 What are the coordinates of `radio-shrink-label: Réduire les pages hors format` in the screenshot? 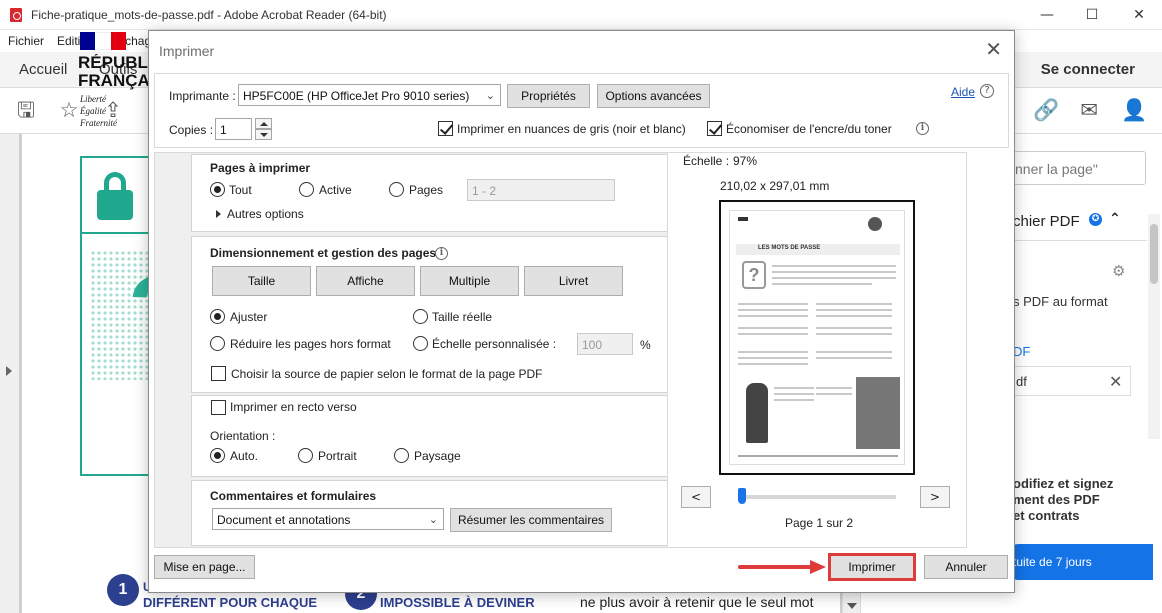 It's located at (310, 344).